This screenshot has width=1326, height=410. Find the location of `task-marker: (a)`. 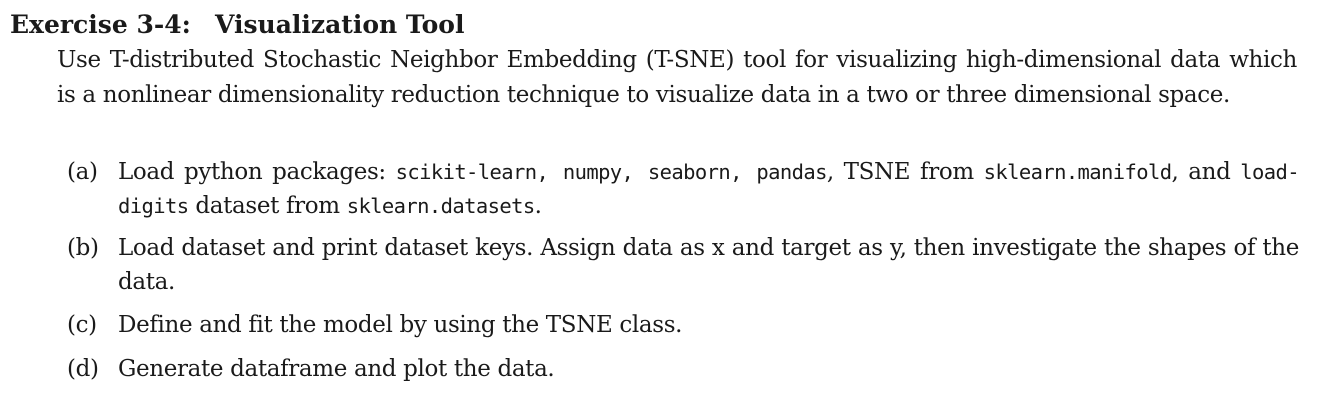

task-marker: (a) is located at coordinates (82, 172).